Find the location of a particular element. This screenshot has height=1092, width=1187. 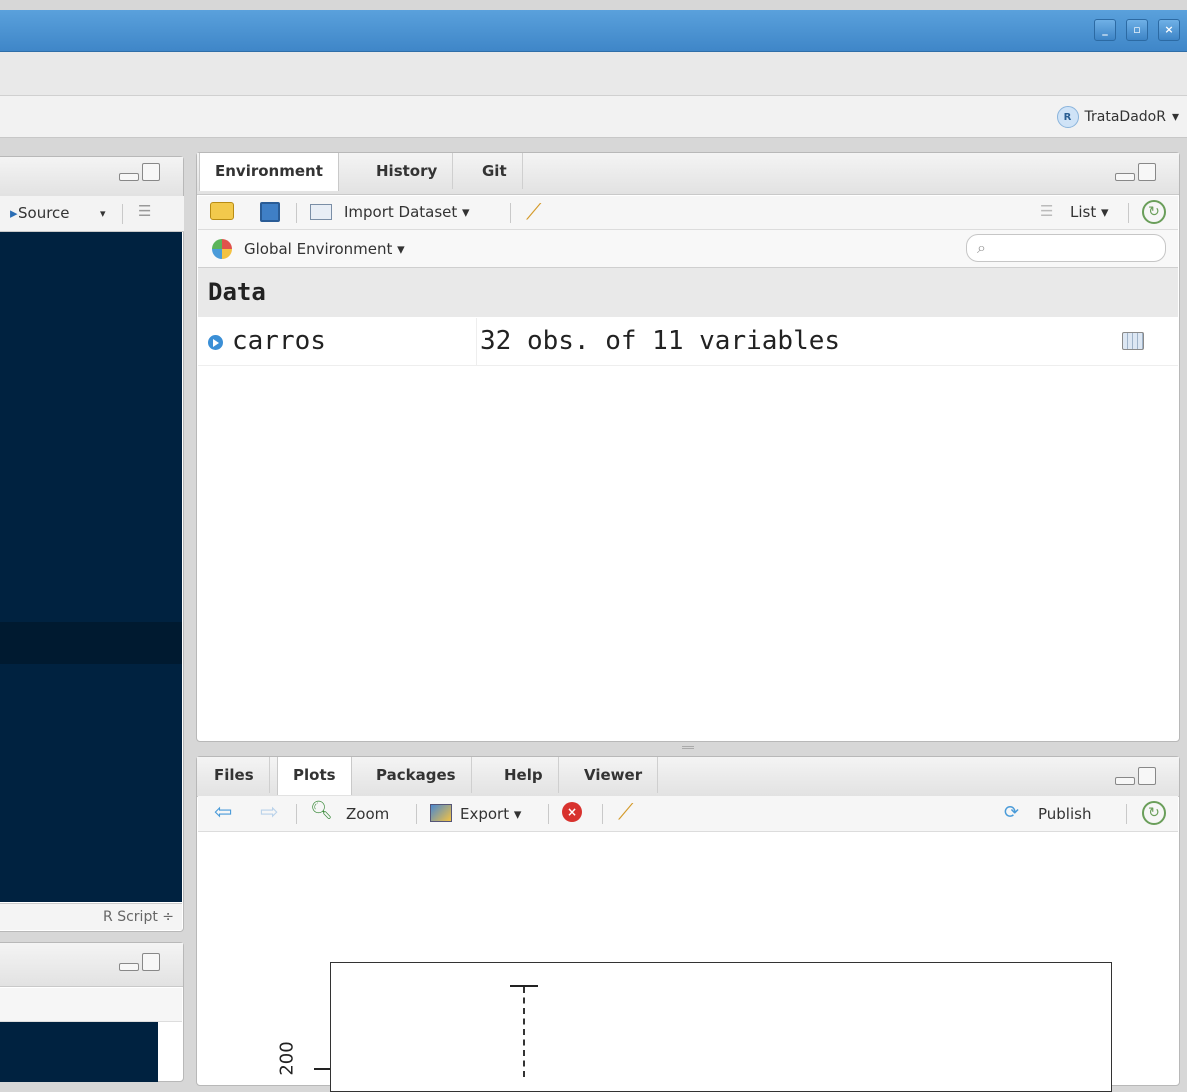

zoom-button: Zoom is located at coordinates (367, 814).